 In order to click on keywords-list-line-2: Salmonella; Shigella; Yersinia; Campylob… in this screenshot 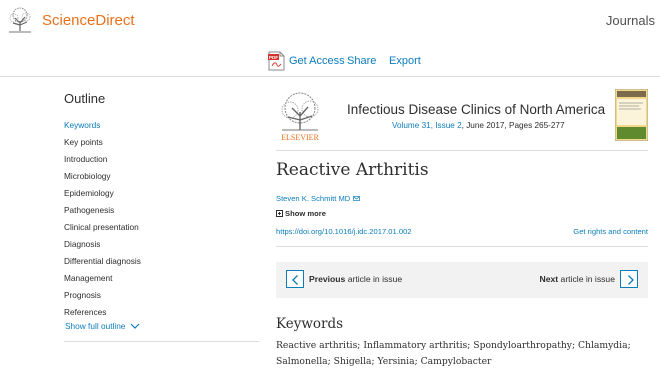, I will do `click(384, 361)`.